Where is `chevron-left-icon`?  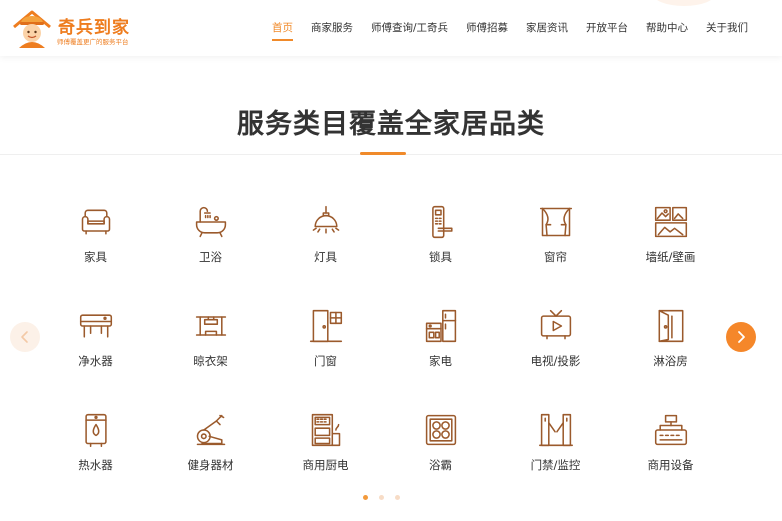 chevron-left-icon is located at coordinates (24, 337).